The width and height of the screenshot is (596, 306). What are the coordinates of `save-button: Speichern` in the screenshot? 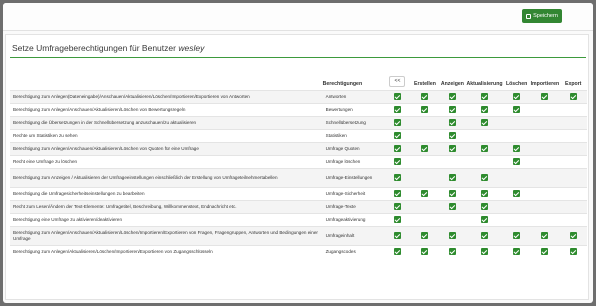 It's located at (542, 16).